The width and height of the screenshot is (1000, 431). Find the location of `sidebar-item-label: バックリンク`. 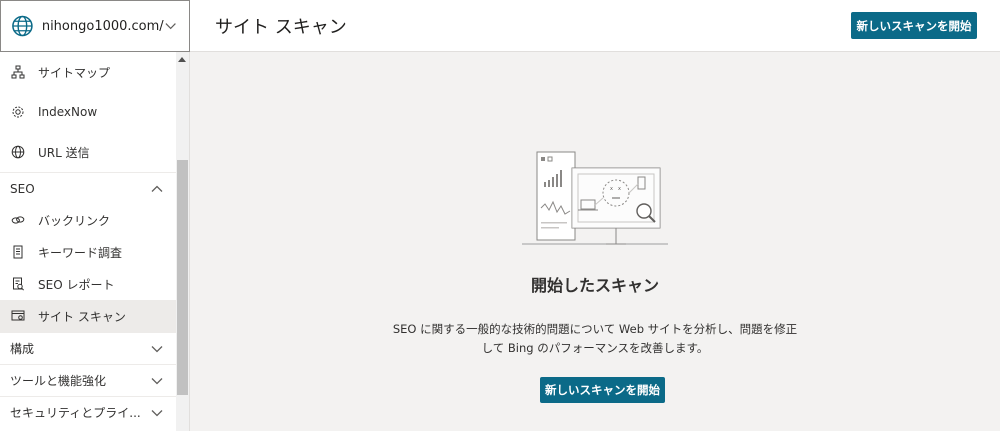

sidebar-item-label: バックリンク is located at coordinates (74, 220).